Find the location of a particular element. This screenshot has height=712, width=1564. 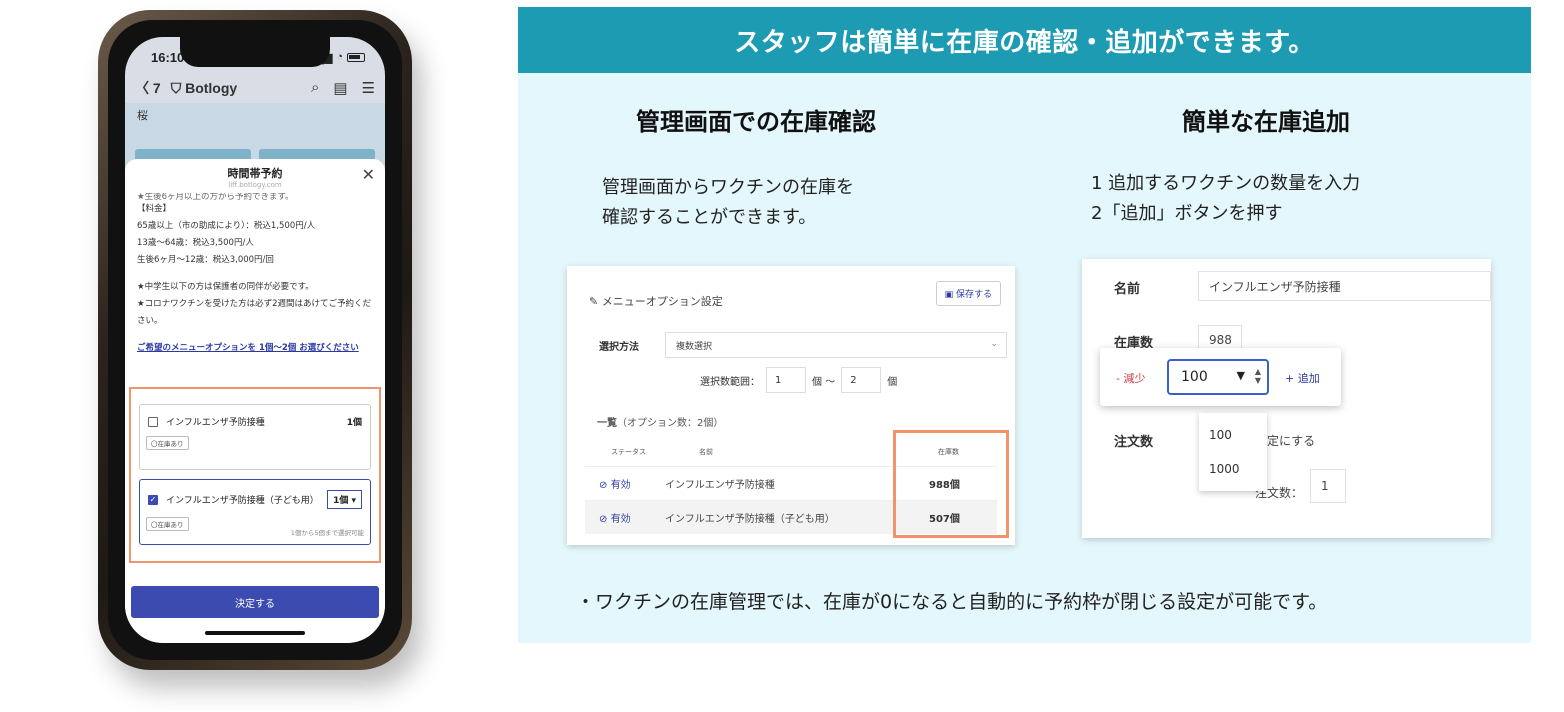

fee-heading: 【料金】 is located at coordinates (154, 209).